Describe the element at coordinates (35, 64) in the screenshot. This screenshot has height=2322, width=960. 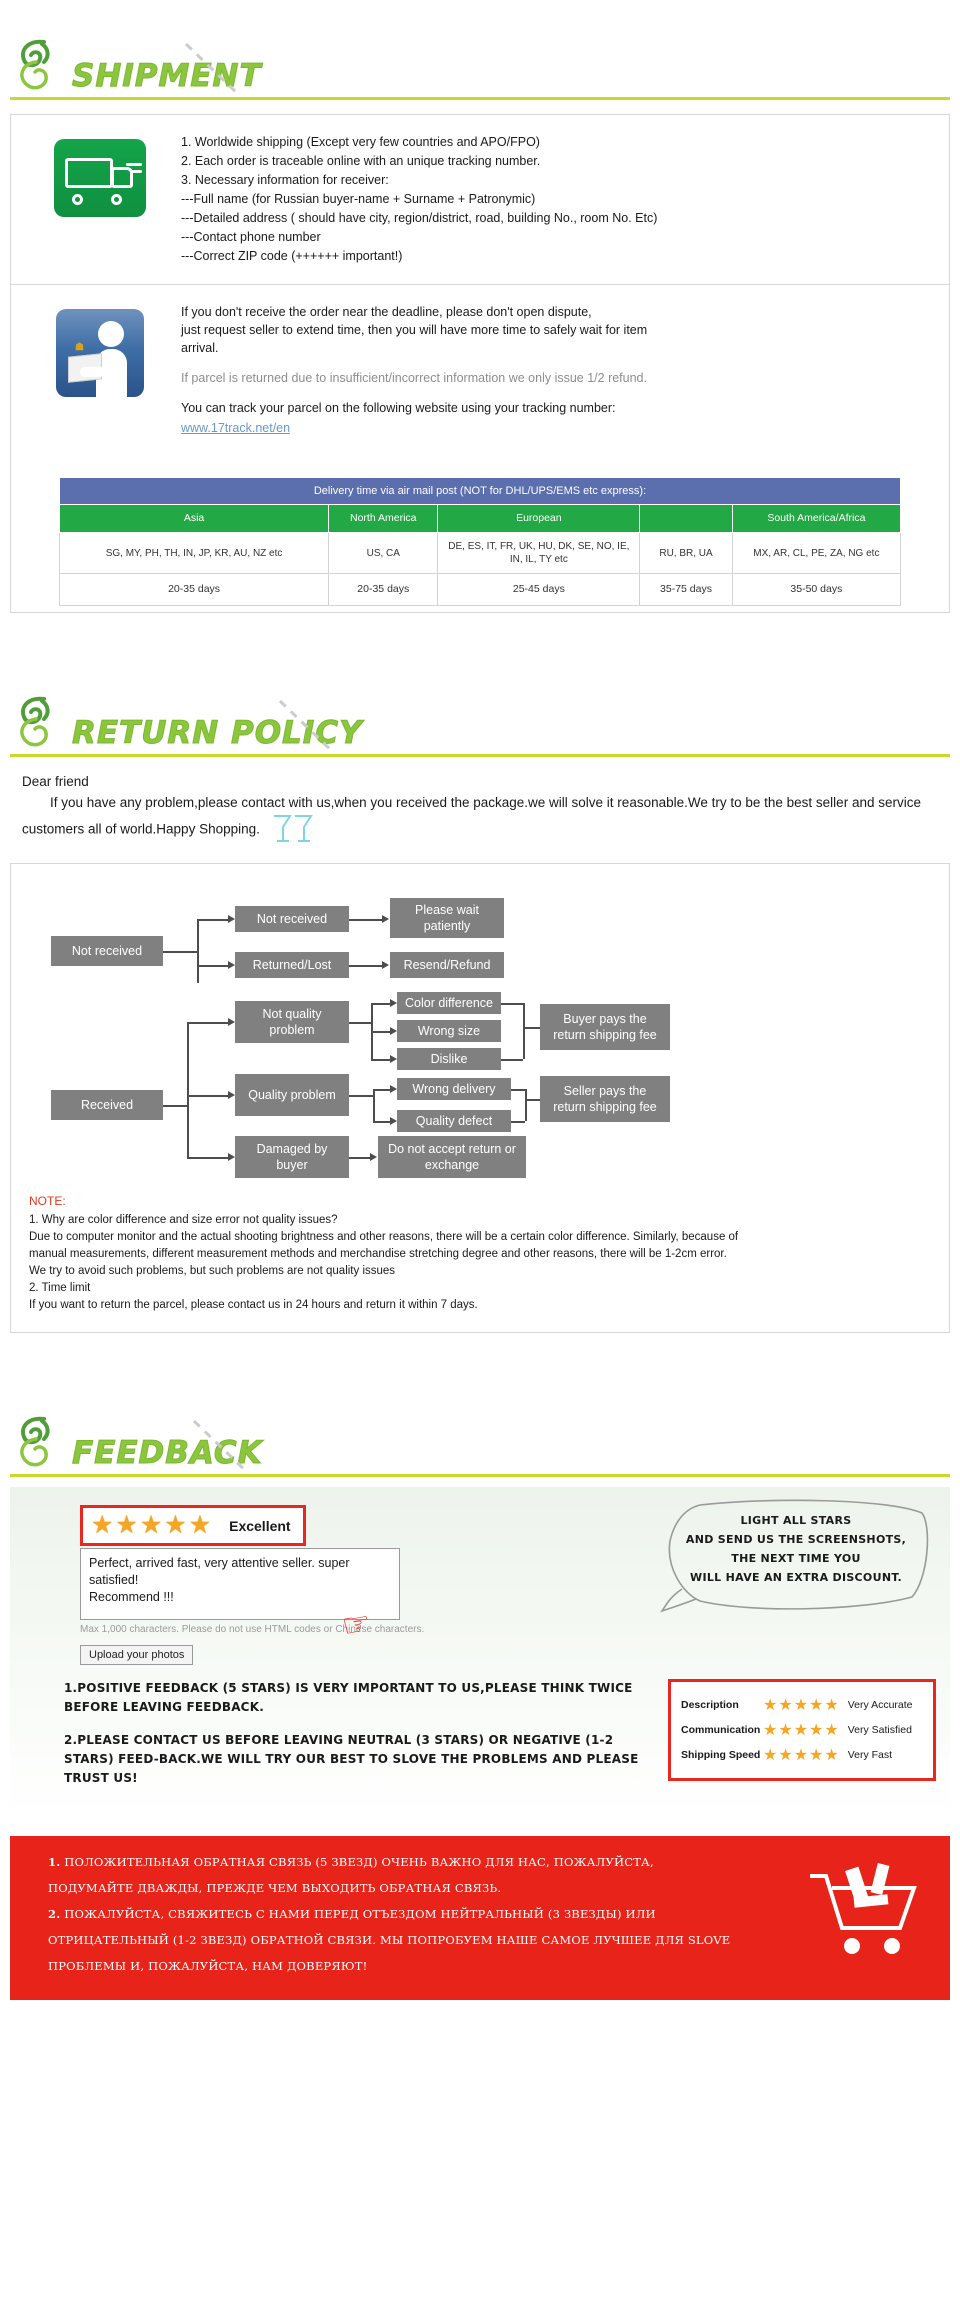
I see `leaf-logo-icon` at that location.